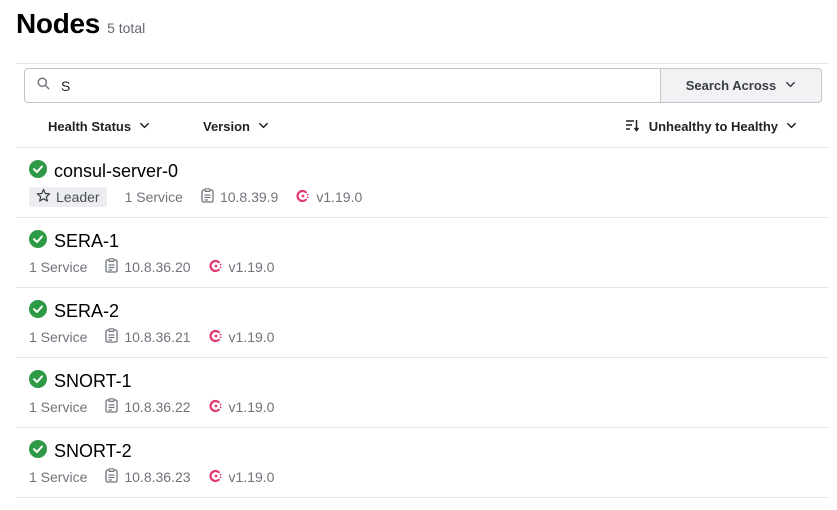 The width and height of the screenshot is (837, 510). I want to click on node-address: 10.8.36.23, so click(148, 477).